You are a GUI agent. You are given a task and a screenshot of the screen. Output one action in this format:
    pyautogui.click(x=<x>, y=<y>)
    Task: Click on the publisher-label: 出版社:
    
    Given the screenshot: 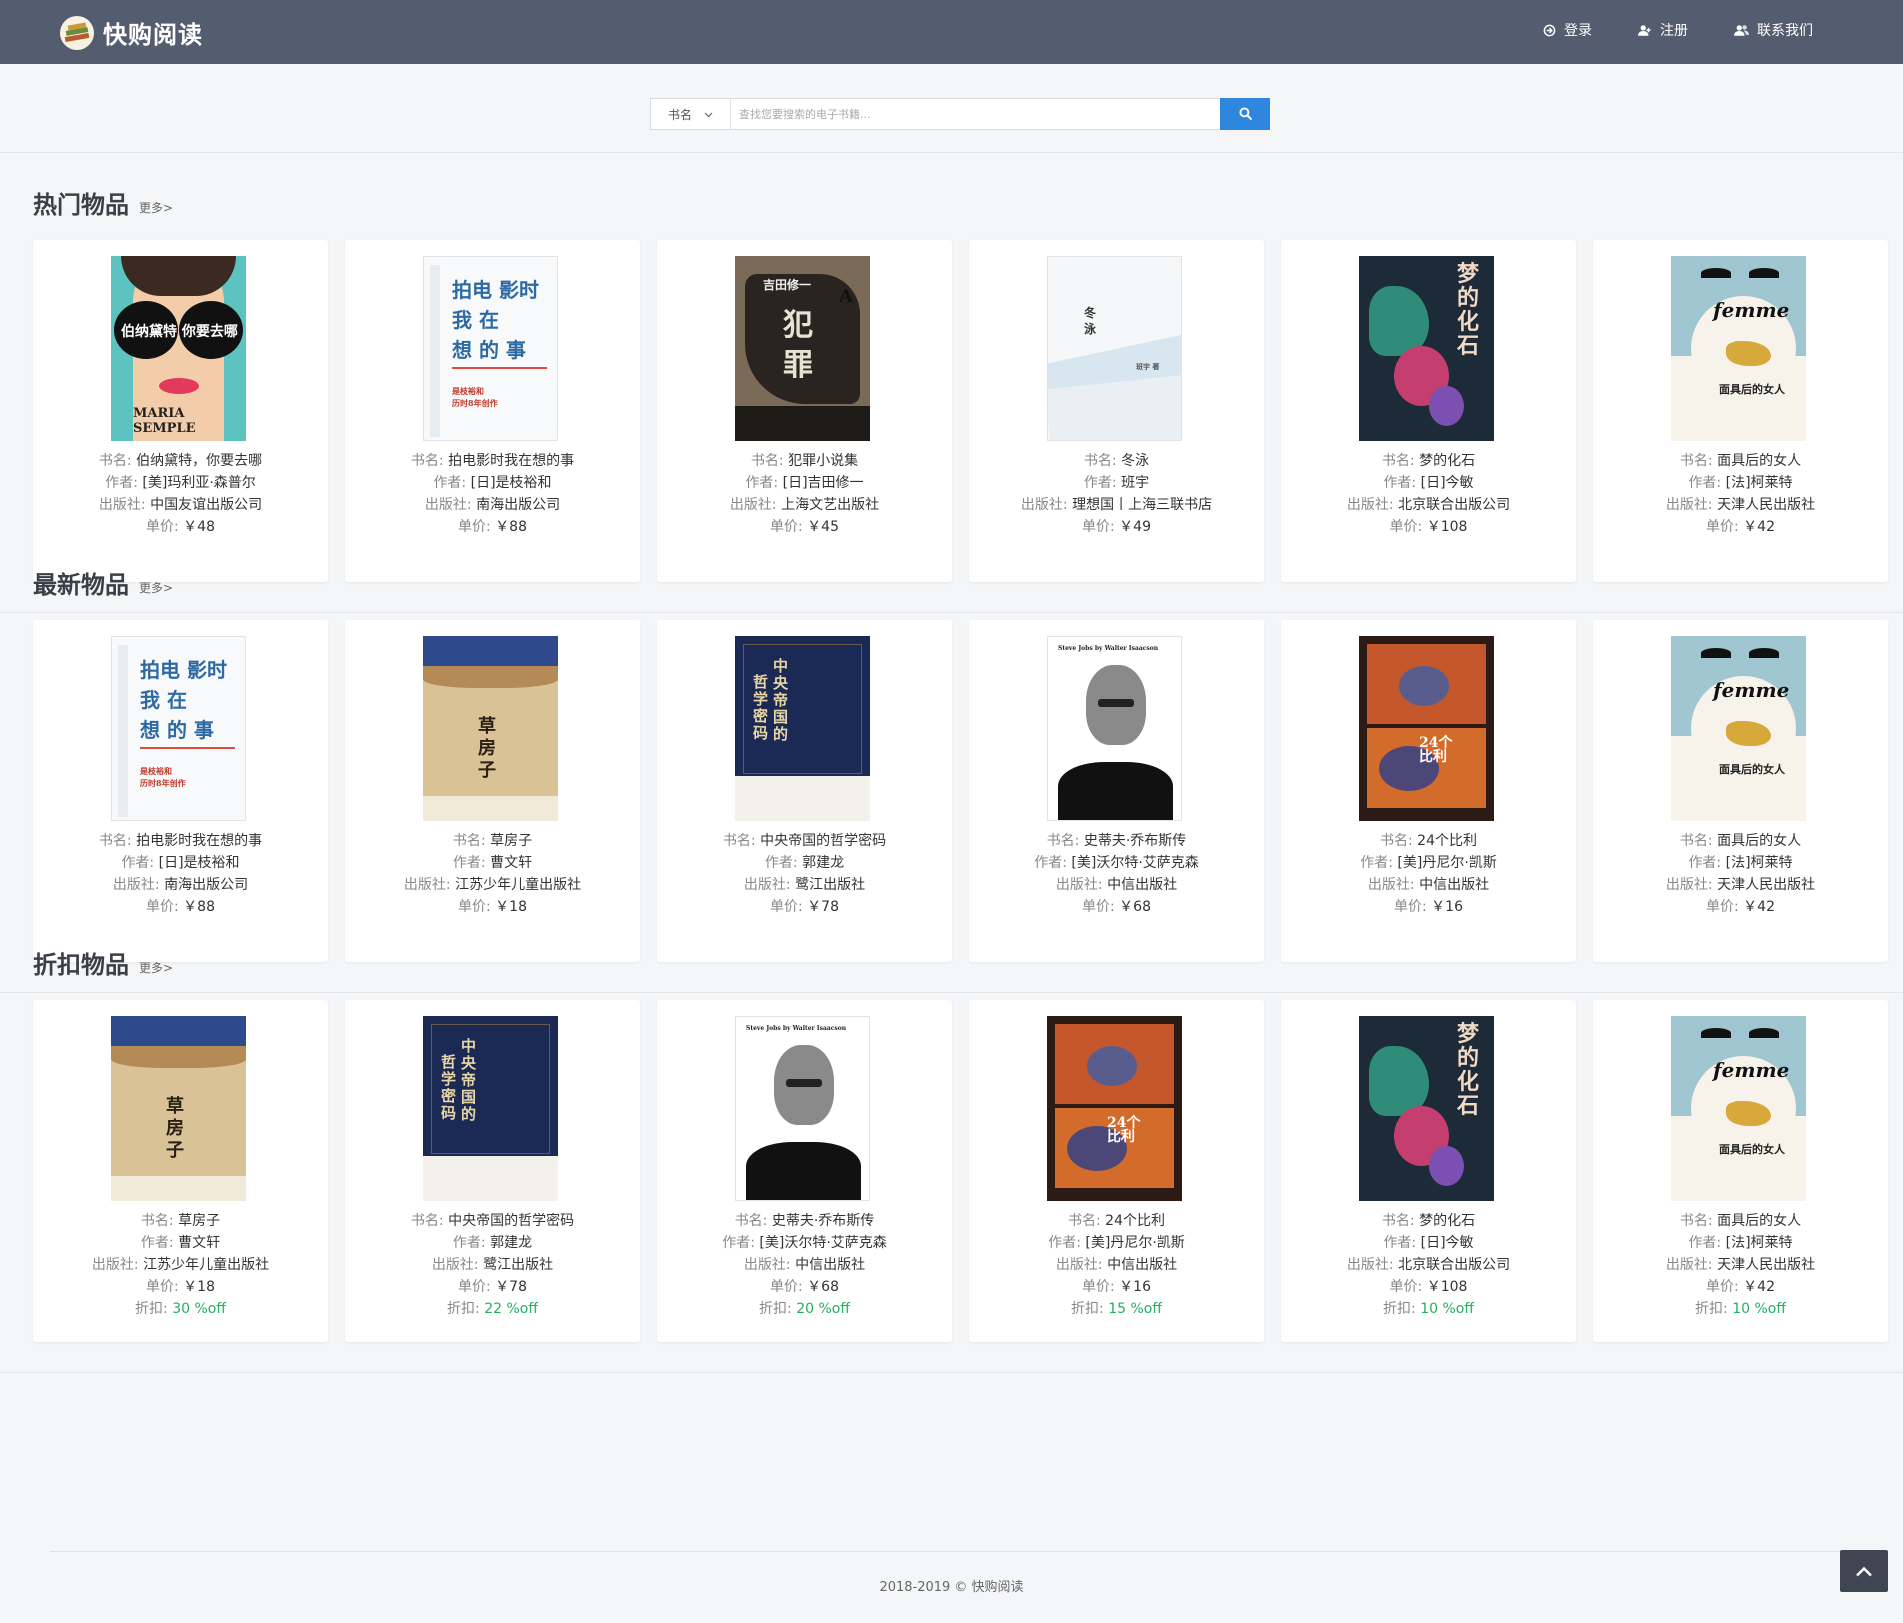 What is the action you would take?
    pyautogui.click(x=124, y=505)
    